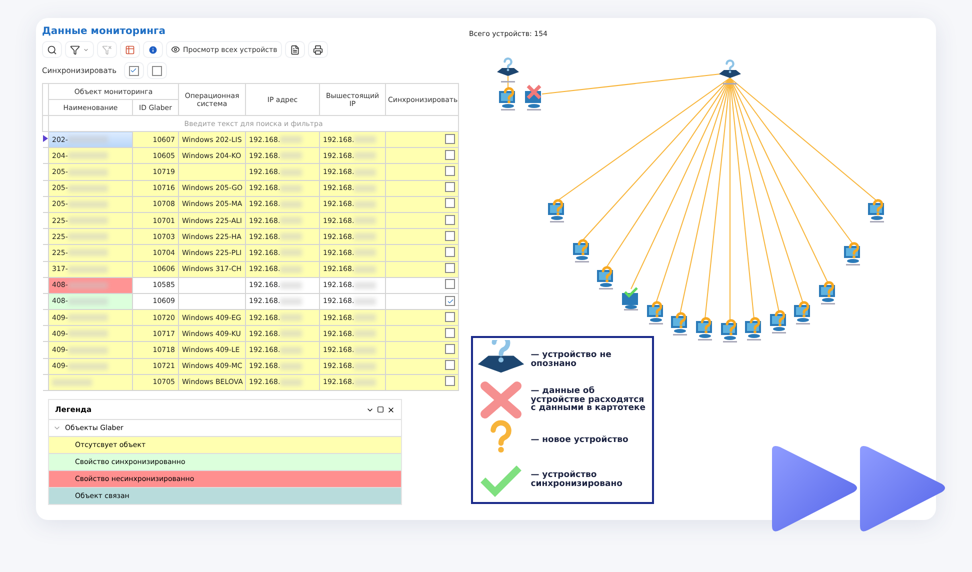 The height and width of the screenshot is (572, 972). I want to click on info-icon, so click(153, 49).